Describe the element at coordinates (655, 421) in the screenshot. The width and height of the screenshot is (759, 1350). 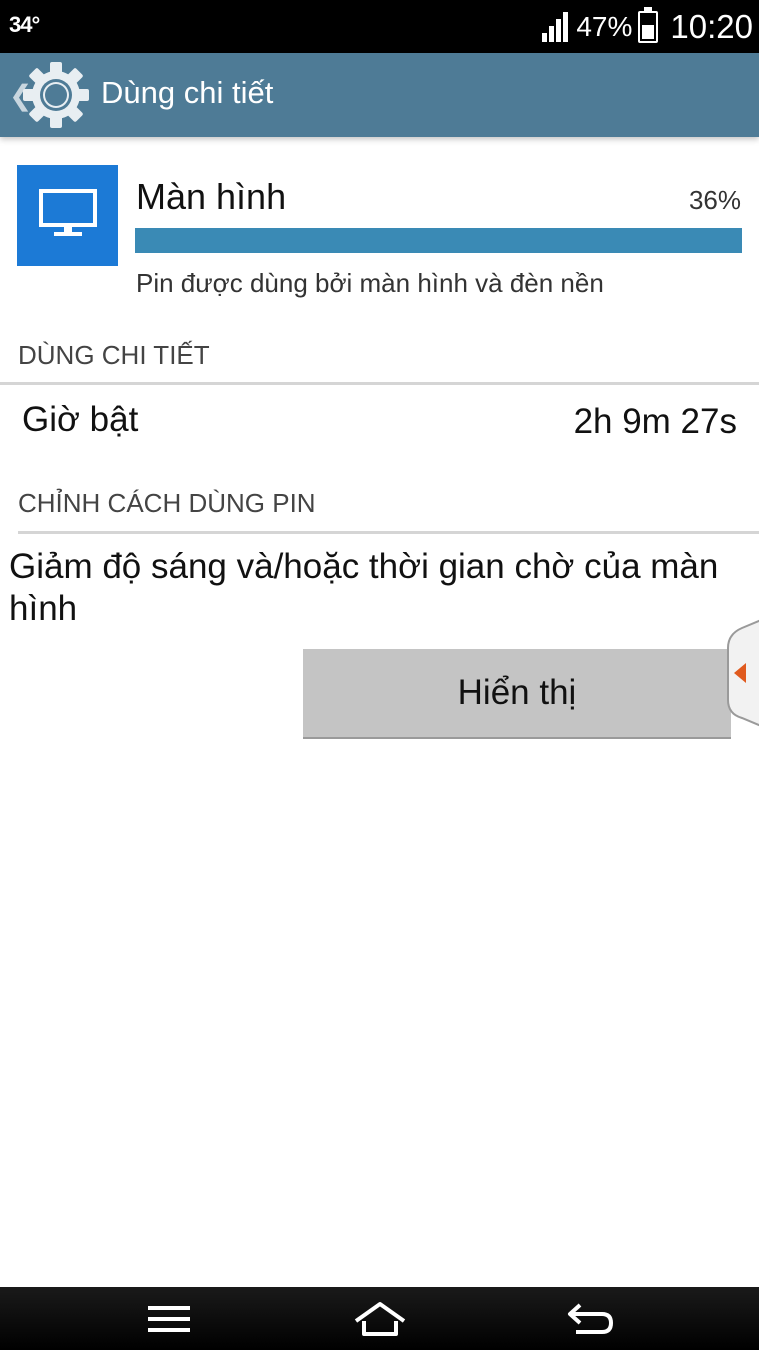
I see `on-time-value: 2h 9m 27s` at that location.